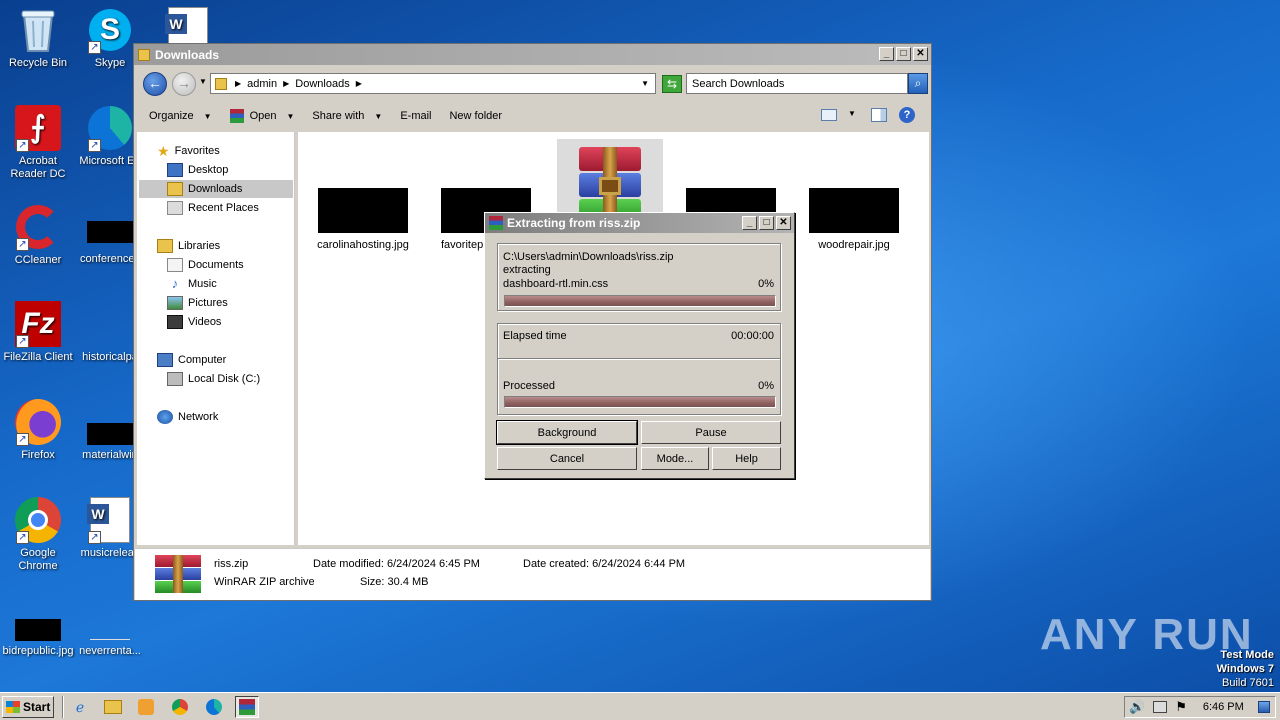 Image resolution: width=1280 pixels, height=720 pixels. I want to click on nav-computer: Computer, so click(191, 360).